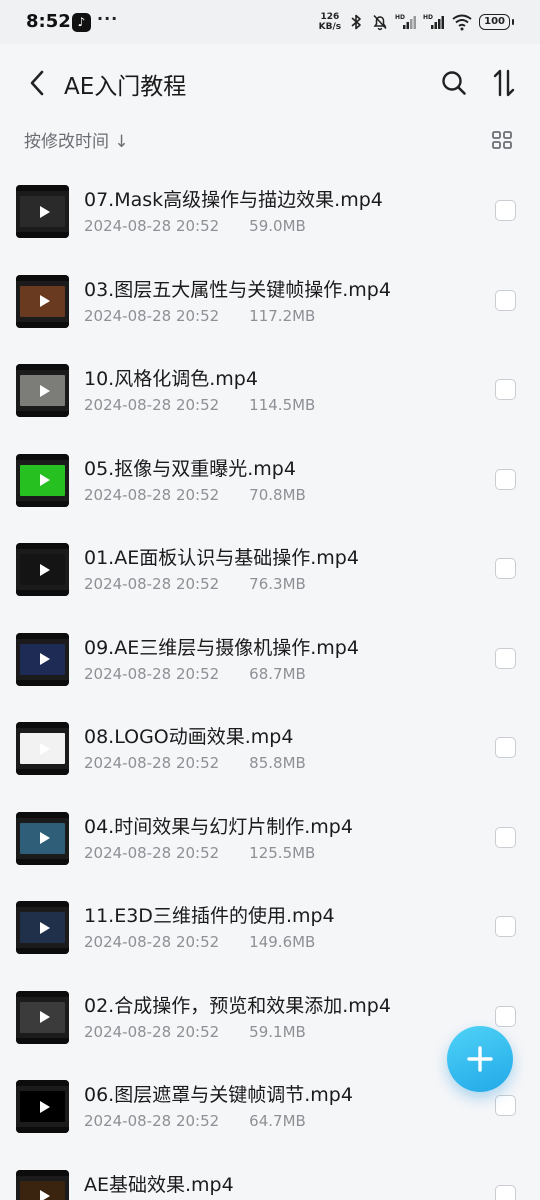 This screenshot has width=540, height=1200. I want to click on file-size: 149.6MB, so click(282, 942).